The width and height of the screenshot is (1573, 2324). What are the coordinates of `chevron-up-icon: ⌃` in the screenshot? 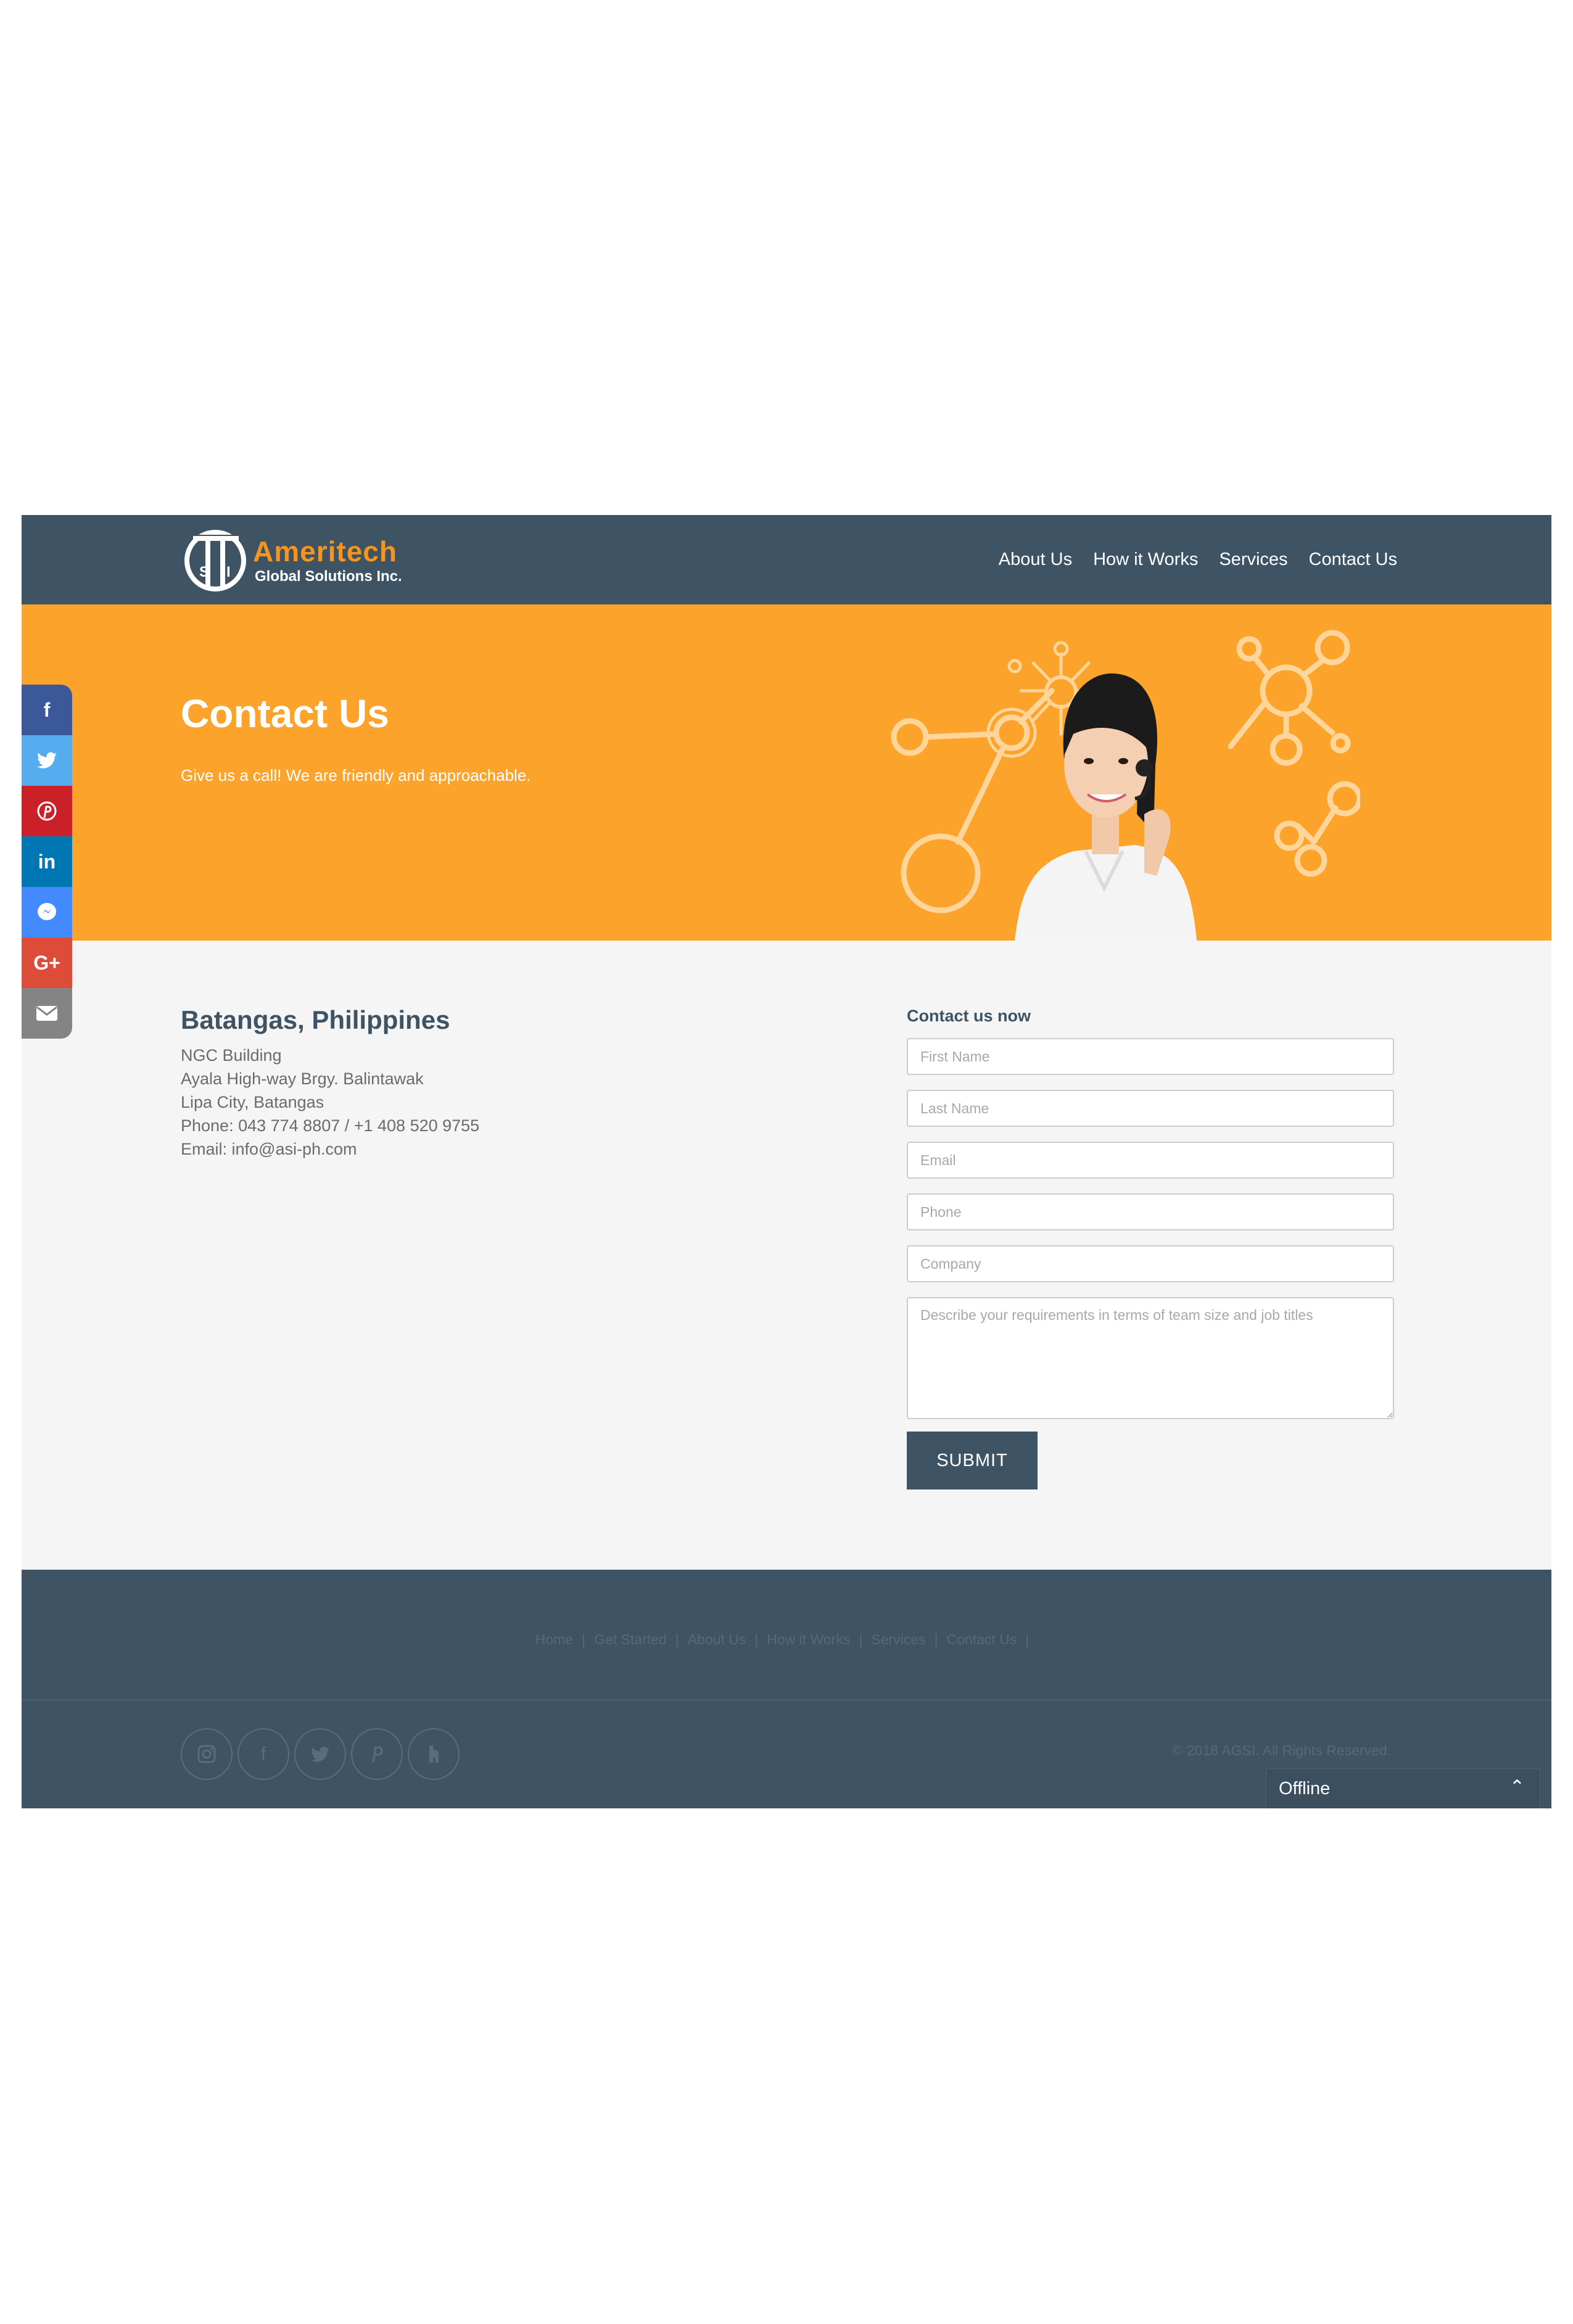 It's located at (1517, 1787).